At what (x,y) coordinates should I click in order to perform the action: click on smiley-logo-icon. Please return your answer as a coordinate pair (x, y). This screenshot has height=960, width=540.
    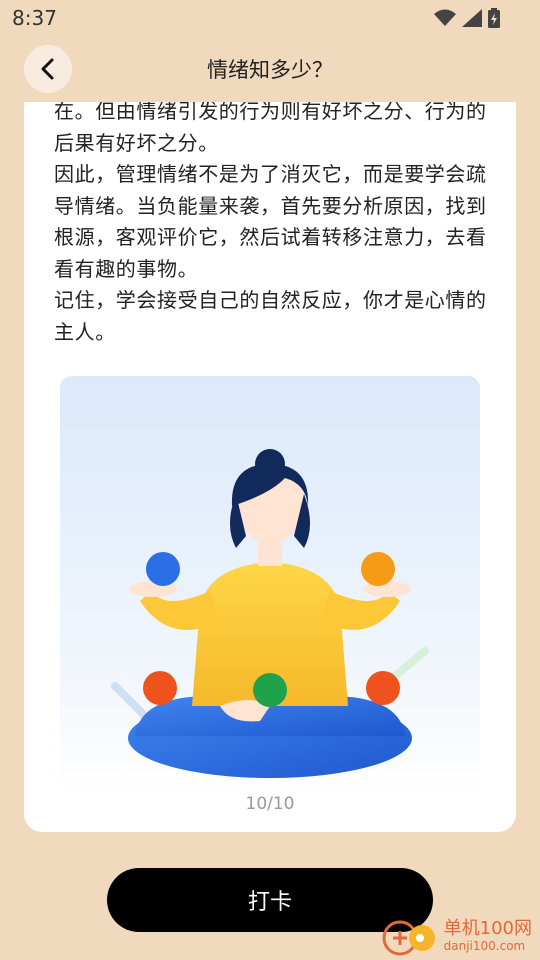
    Looking at the image, I should click on (408, 938).